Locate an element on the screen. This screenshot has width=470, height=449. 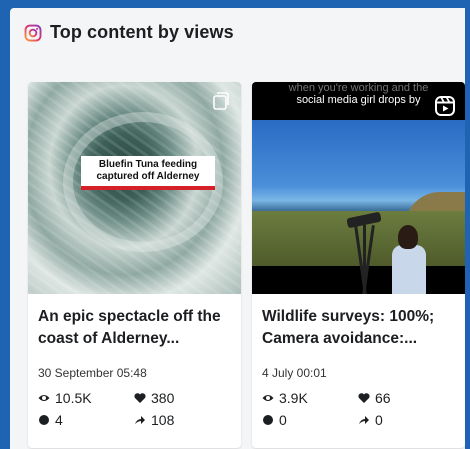
likes-stat: 66 is located at coordinates (374, 398).